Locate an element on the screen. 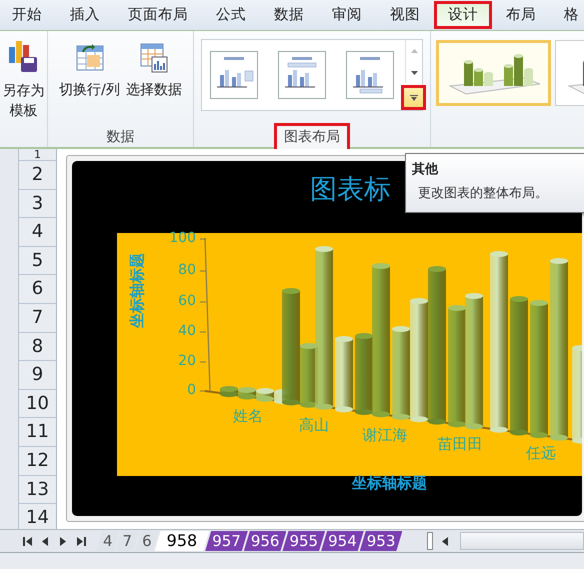 This screenshot has height=569, width=584. category-label: 姓名 is located at coordinates (248, 416).